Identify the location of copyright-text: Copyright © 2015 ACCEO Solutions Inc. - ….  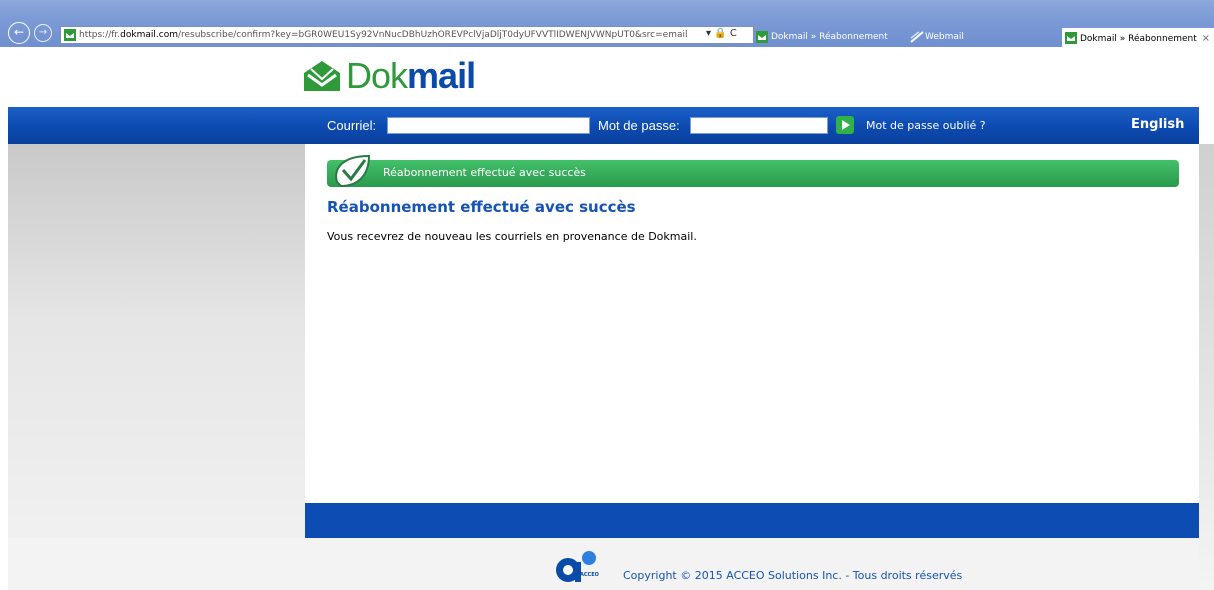
(793, 575).